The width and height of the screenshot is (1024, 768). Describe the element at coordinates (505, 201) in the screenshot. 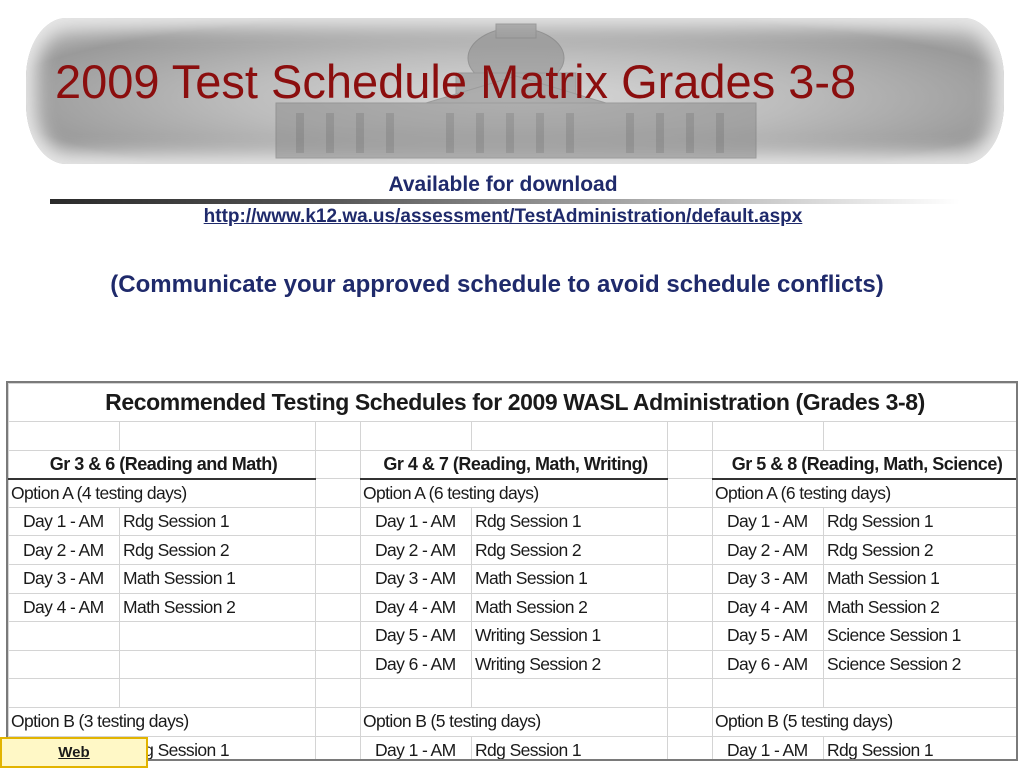

I see `divider` at that location.